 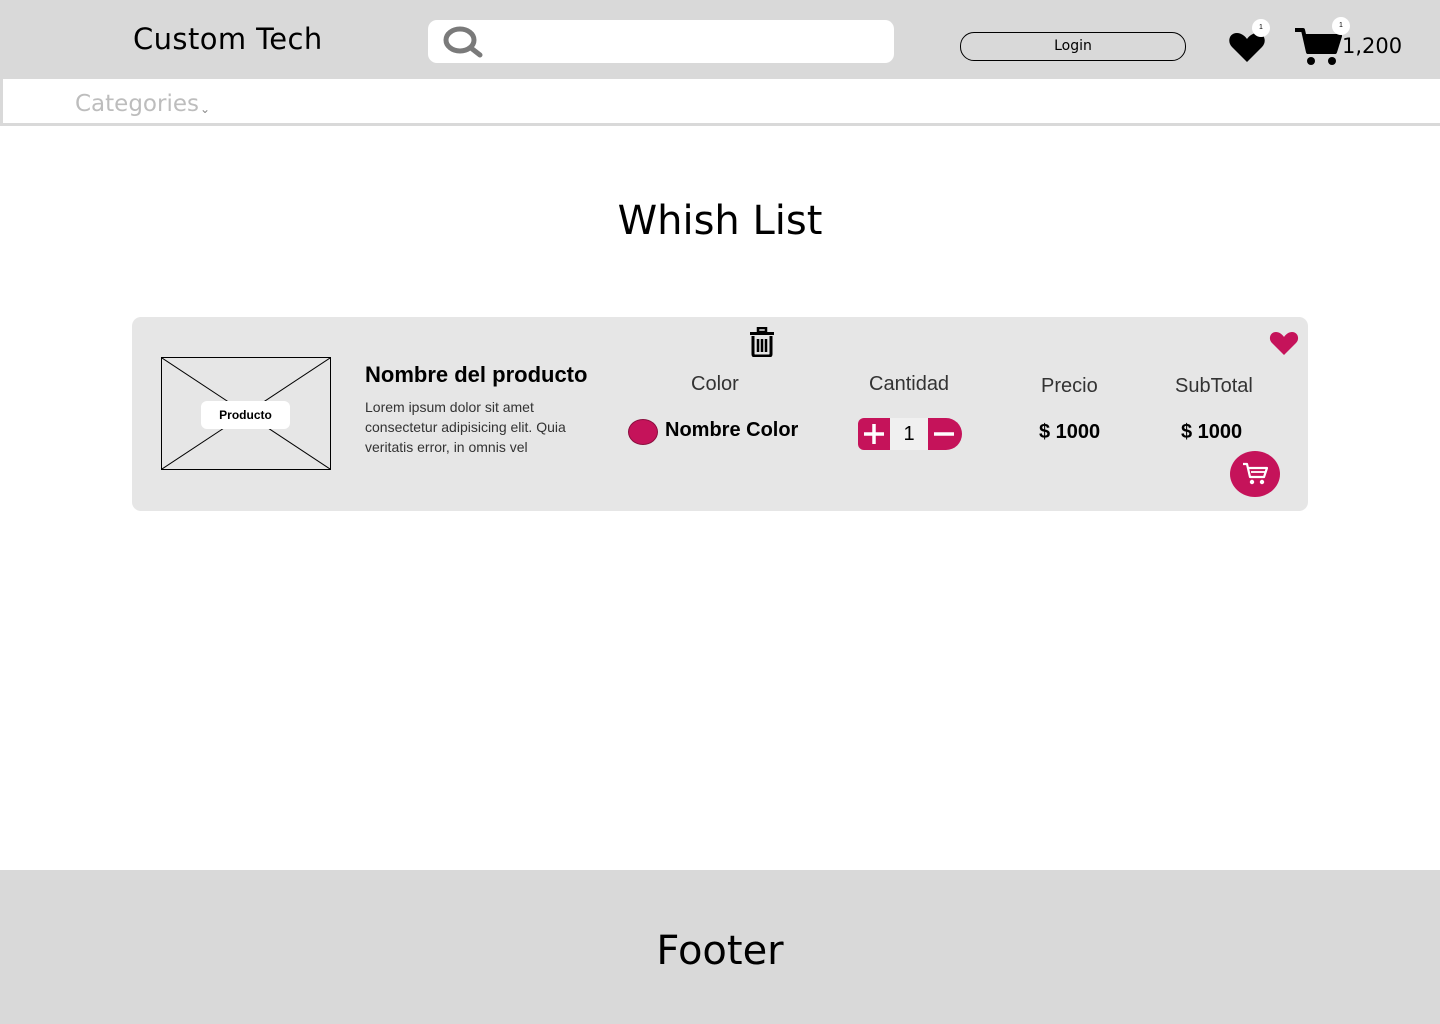 What do you see at coordinates (137, 104) in the screenshot?
I see `categories-label: Categories` at bounding box center [137, 104].